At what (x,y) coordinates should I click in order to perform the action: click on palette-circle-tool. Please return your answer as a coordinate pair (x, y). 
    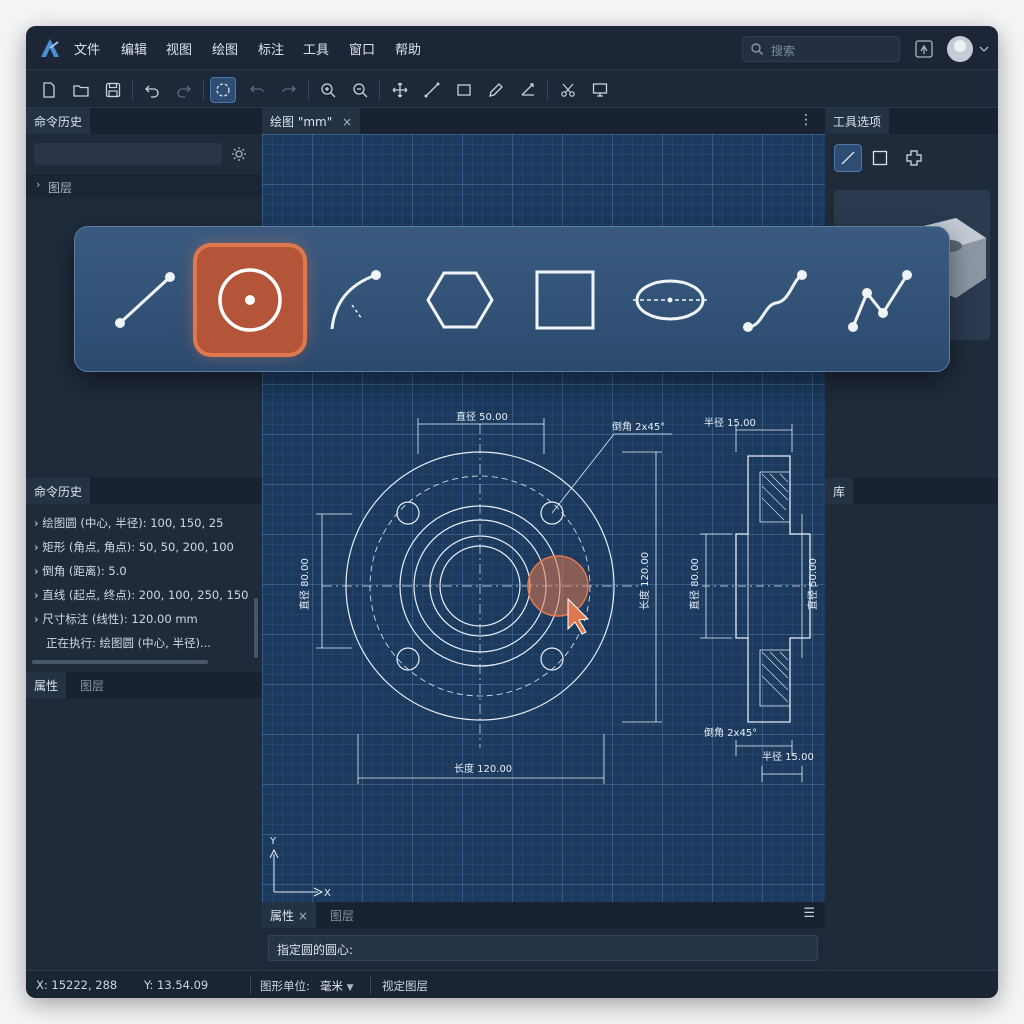
    Looking at the image, I should click on (250, 300).